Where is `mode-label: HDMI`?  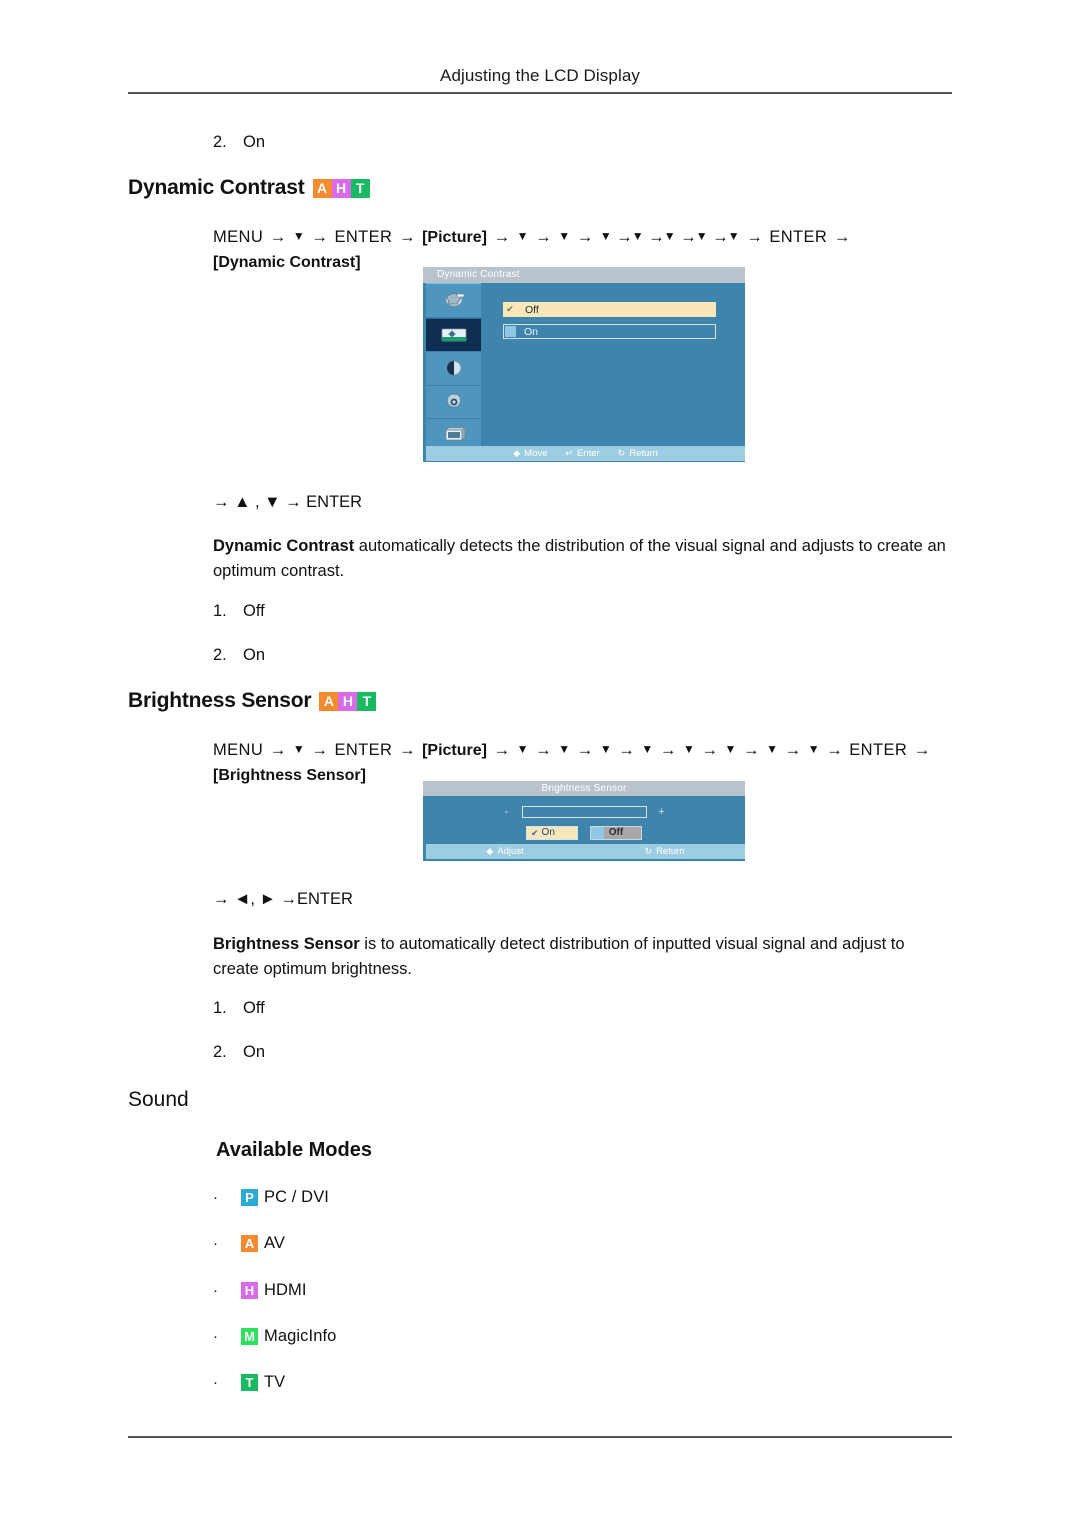
mode-label: HDMI is located at coordinates (285, 1290).